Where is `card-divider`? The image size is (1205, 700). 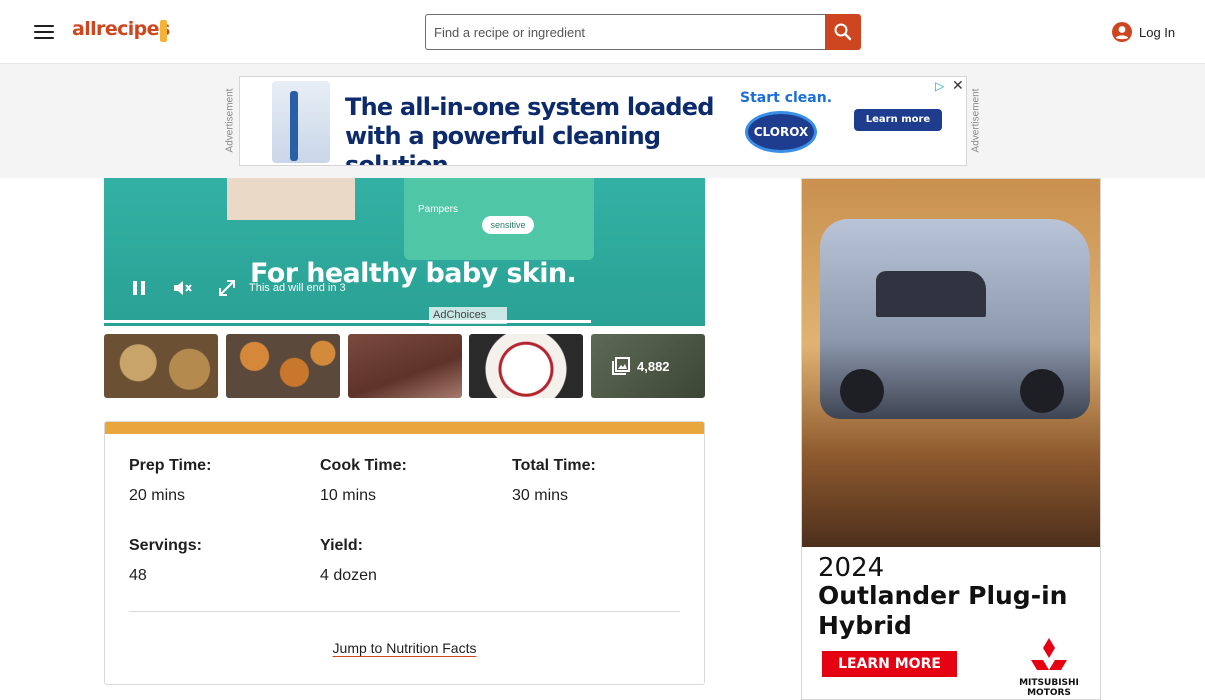 card-divider is located at coordinates (404, 611).